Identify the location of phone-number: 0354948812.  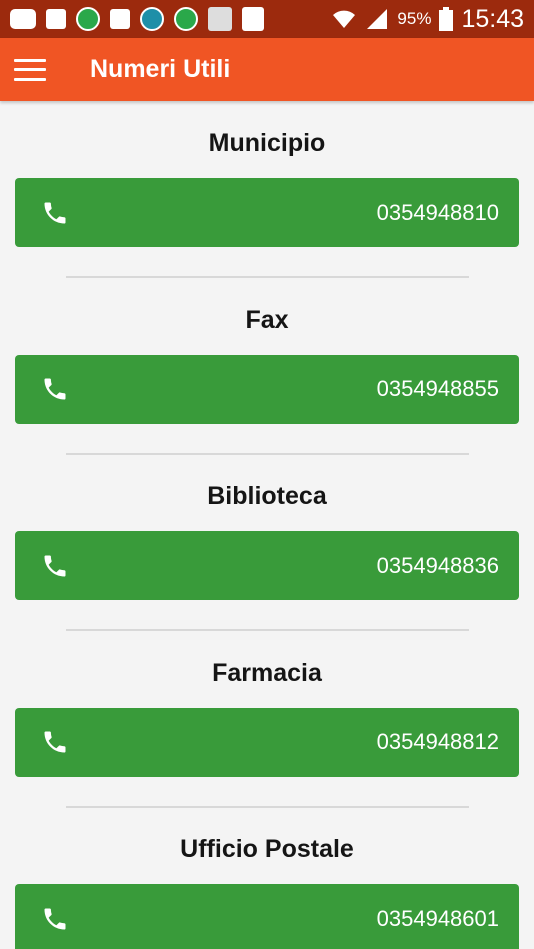
(437, 741).